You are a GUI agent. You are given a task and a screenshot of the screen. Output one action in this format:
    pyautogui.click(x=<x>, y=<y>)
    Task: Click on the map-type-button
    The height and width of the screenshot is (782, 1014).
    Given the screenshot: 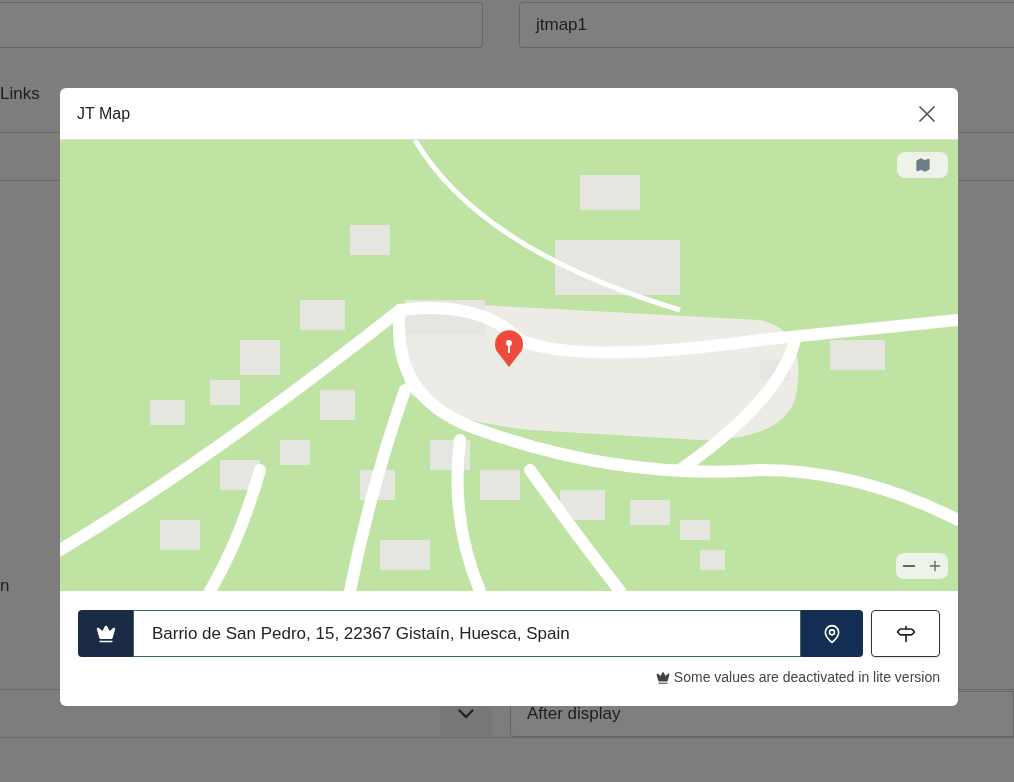 What is the action you would take?
    pyautogui.click(x=922, y=165)
    